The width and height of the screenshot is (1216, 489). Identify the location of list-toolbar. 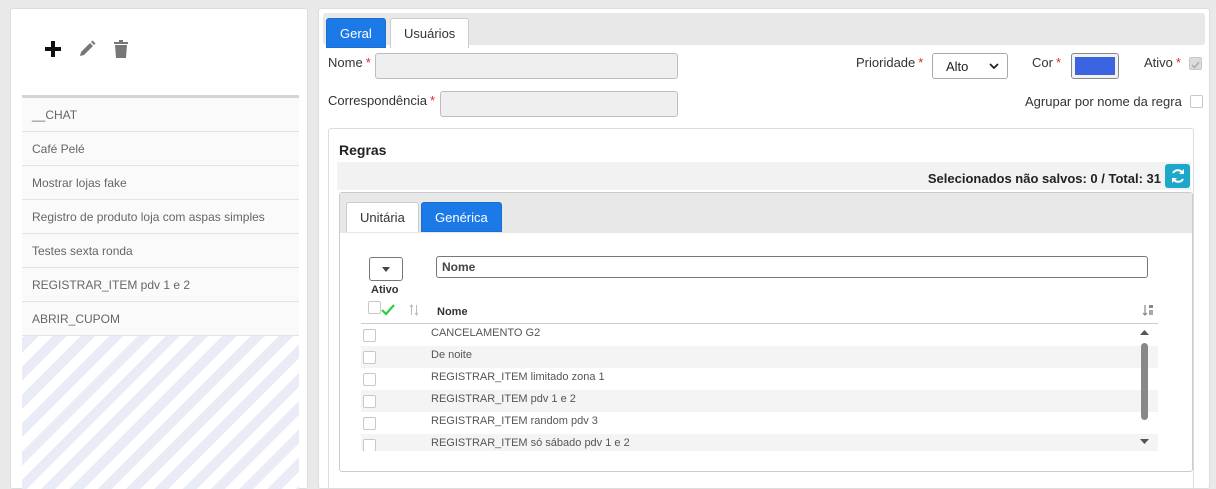
(87, 49).